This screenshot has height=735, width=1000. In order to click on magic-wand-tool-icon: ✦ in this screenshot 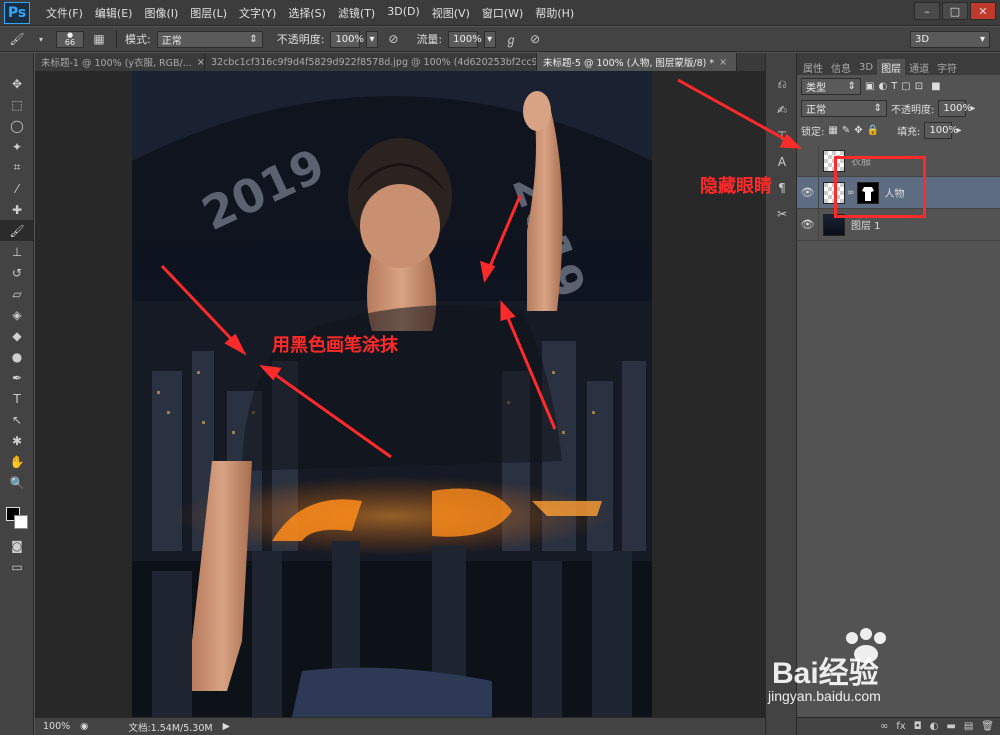, I will do `click(17, 146)`.